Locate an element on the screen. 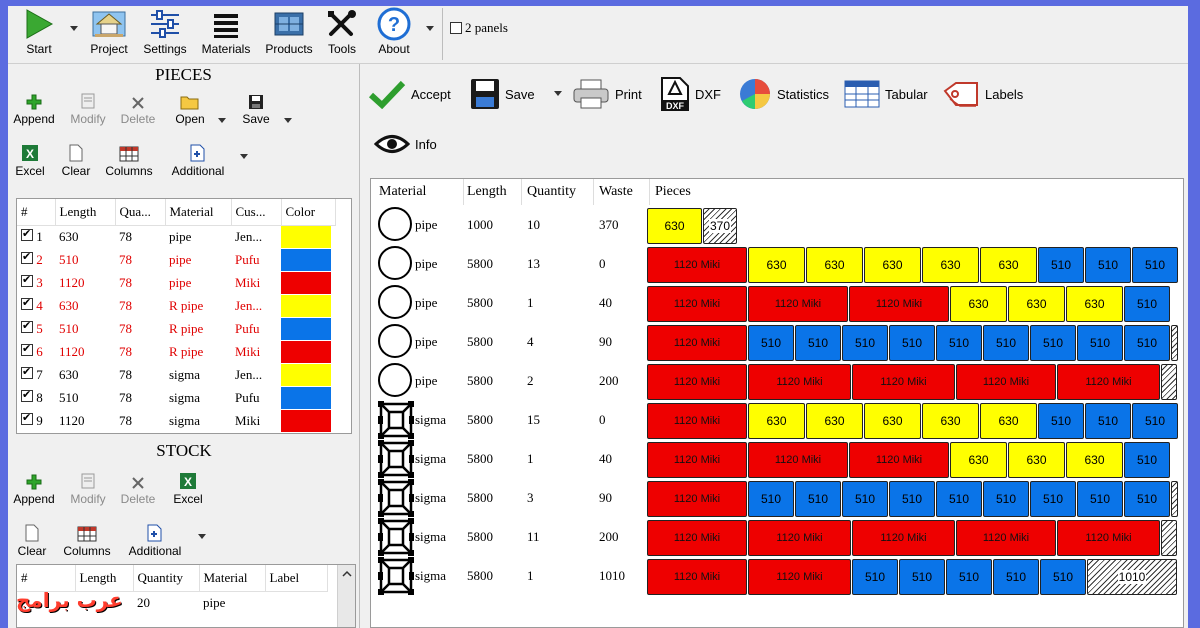  stock-excel-button: X Excel is located at coordinates (188, 486).